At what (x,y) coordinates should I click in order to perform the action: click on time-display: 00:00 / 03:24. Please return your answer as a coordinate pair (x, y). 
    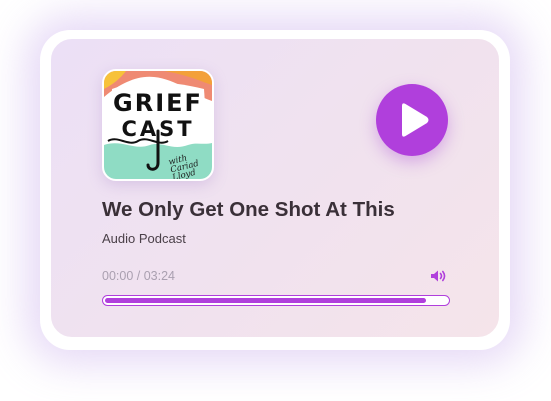
    Looking at the image, I should click on (138, 276).